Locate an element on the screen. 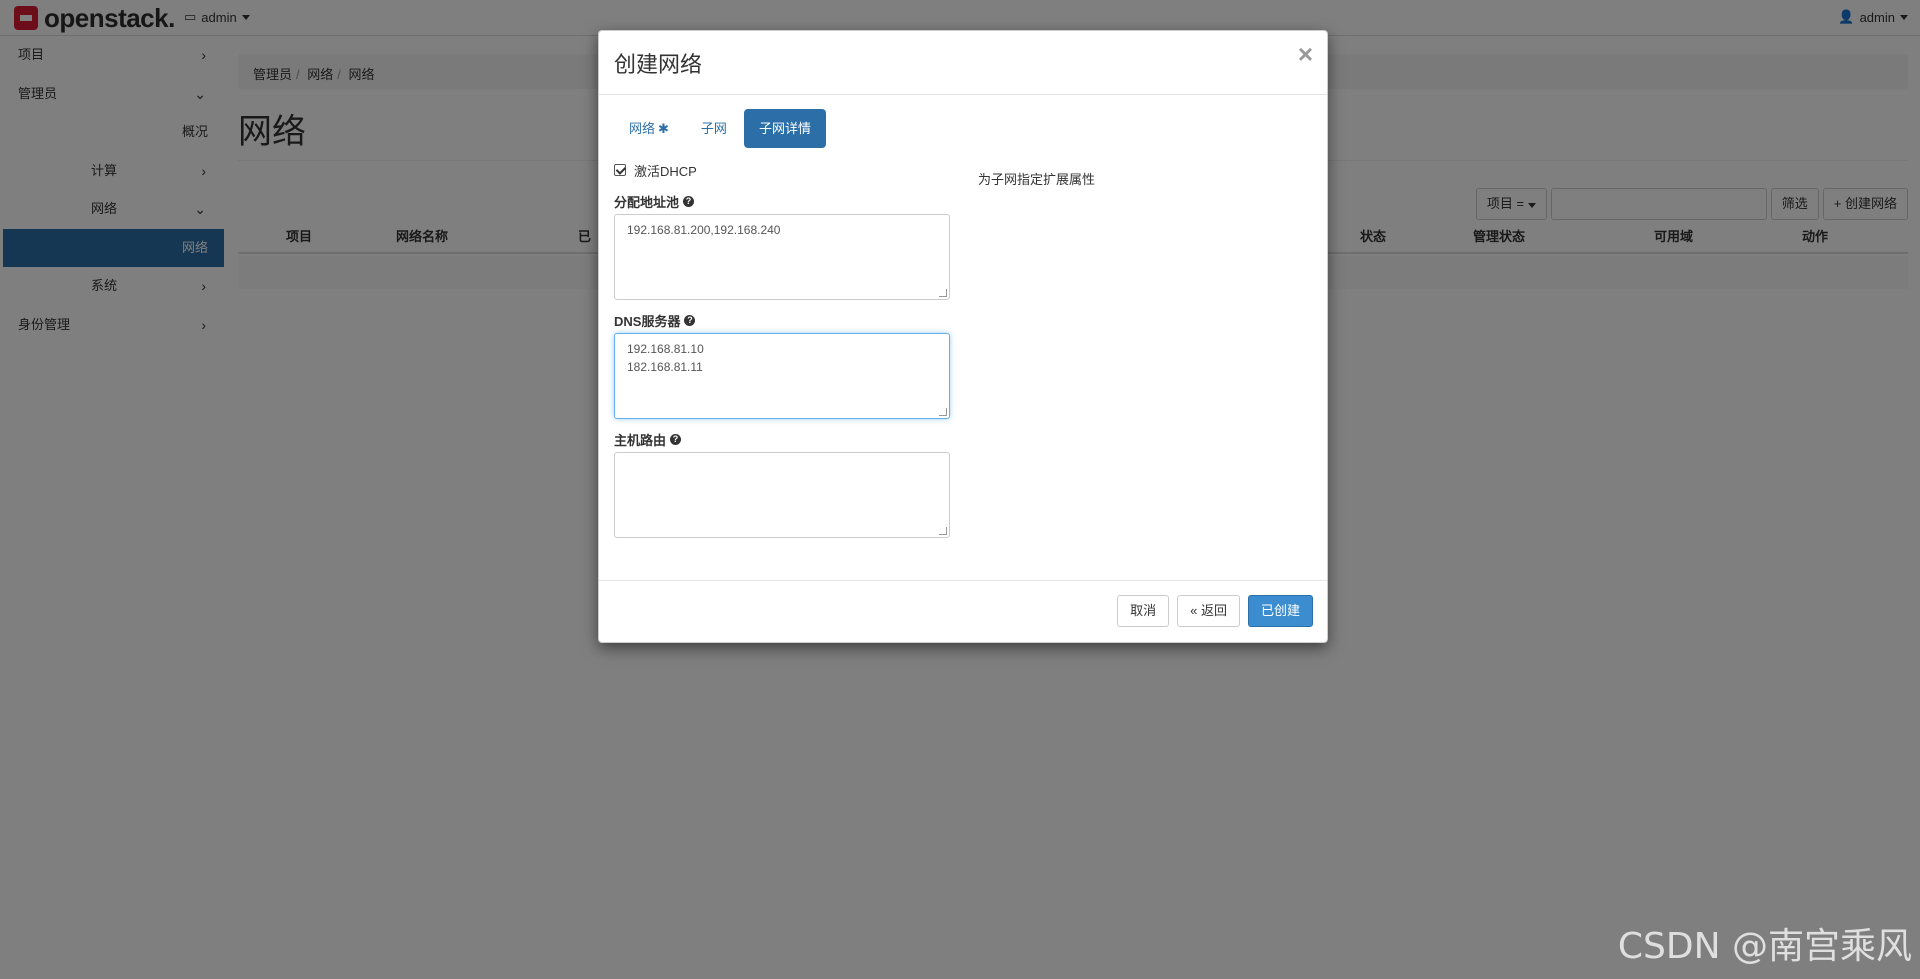 The image size is (1920, 979). dns-label: DNS服务器 ? is located at coordinates (782, 320).